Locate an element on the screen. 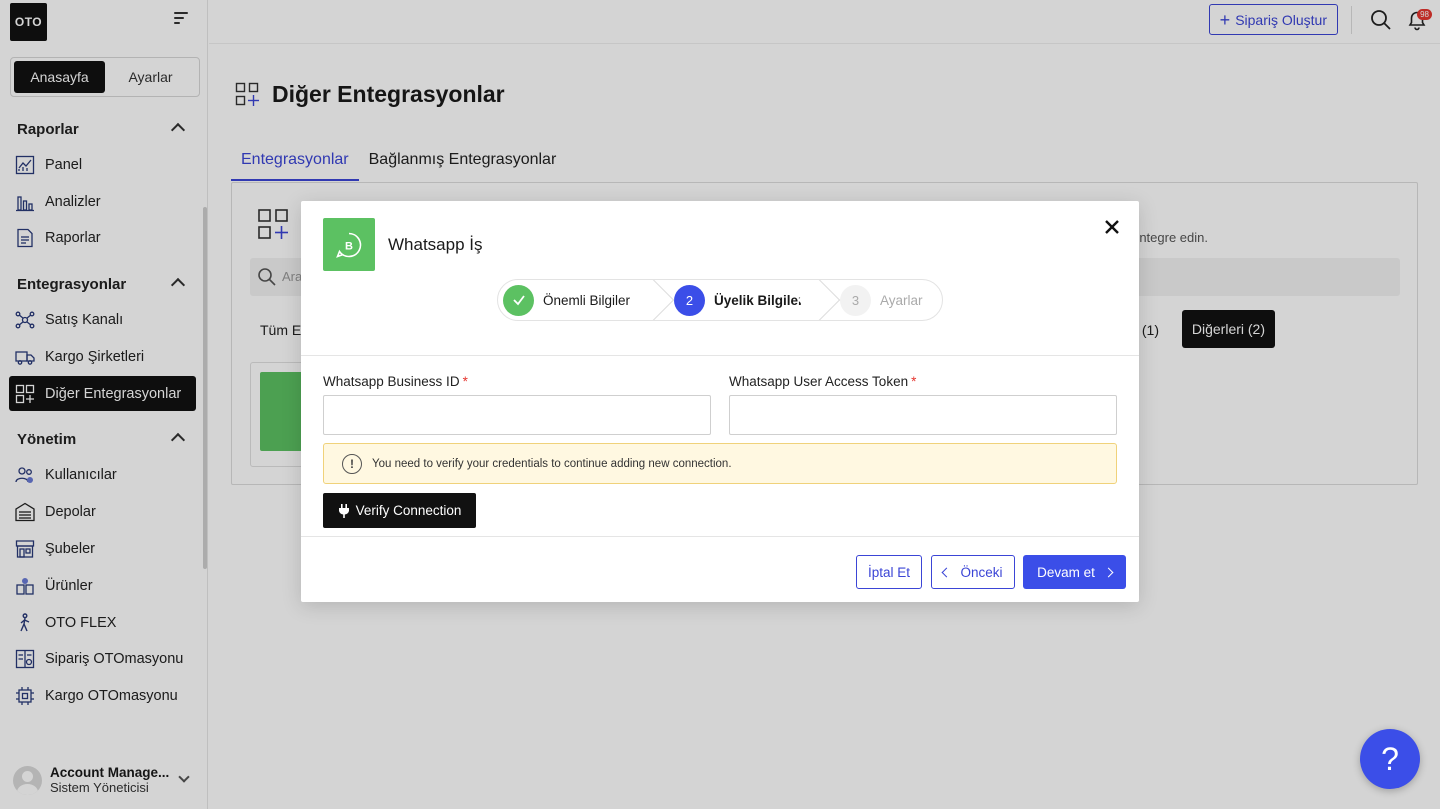  check-icon is located at coordinates (518, 300).